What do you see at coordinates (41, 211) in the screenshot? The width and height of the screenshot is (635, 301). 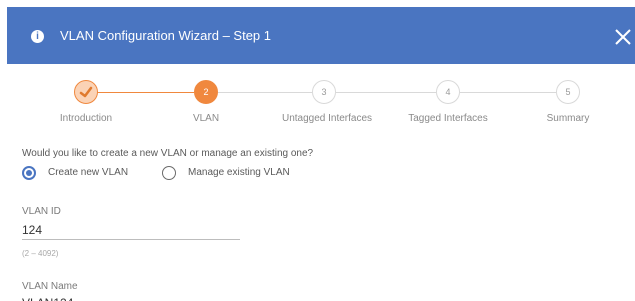 I see `vlan-id-label: VLAN ID` at bounding box center [41, 211].